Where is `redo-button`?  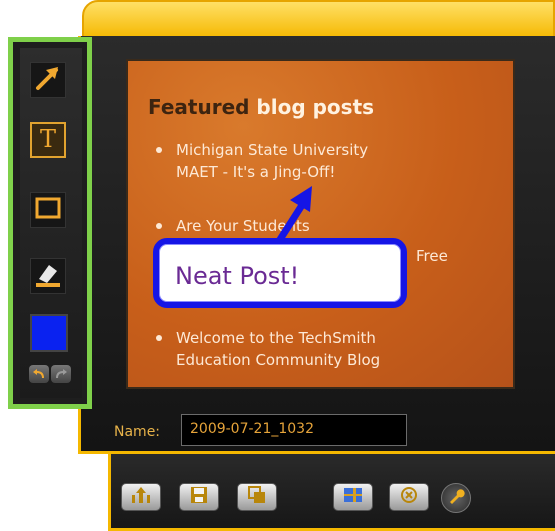
redo-button is located at coordinates (61, 374).